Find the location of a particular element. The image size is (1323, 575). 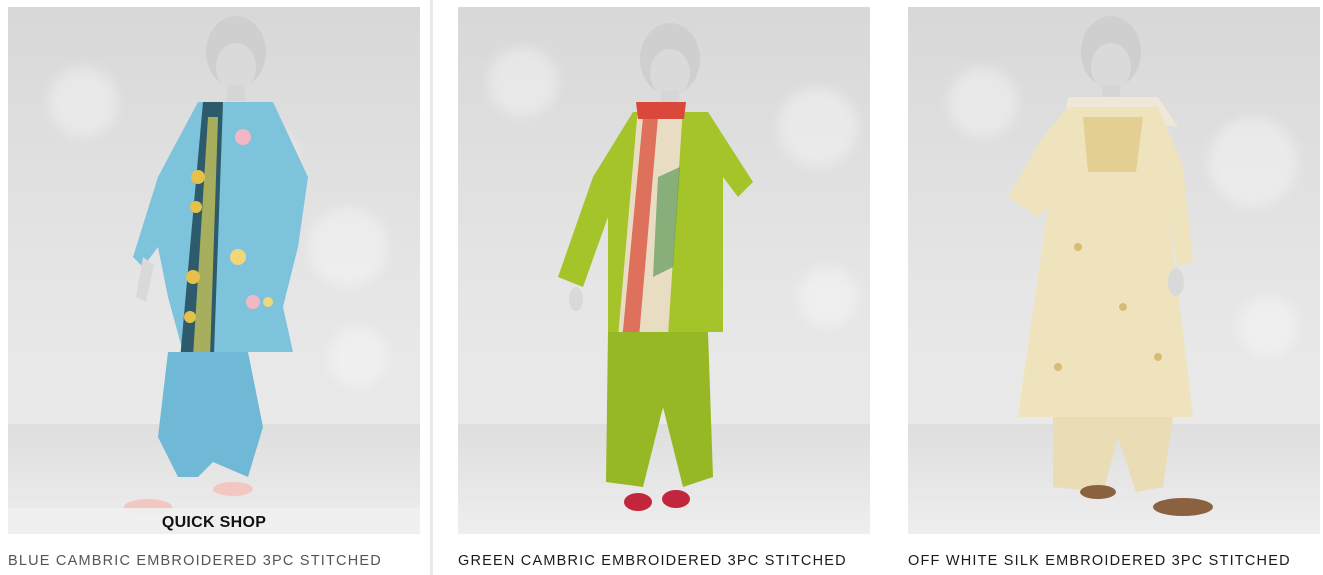

product-title: GREEN CAMBRIC EMBROIDERED 3PC STITCHED is located at coordinates (664, 561).